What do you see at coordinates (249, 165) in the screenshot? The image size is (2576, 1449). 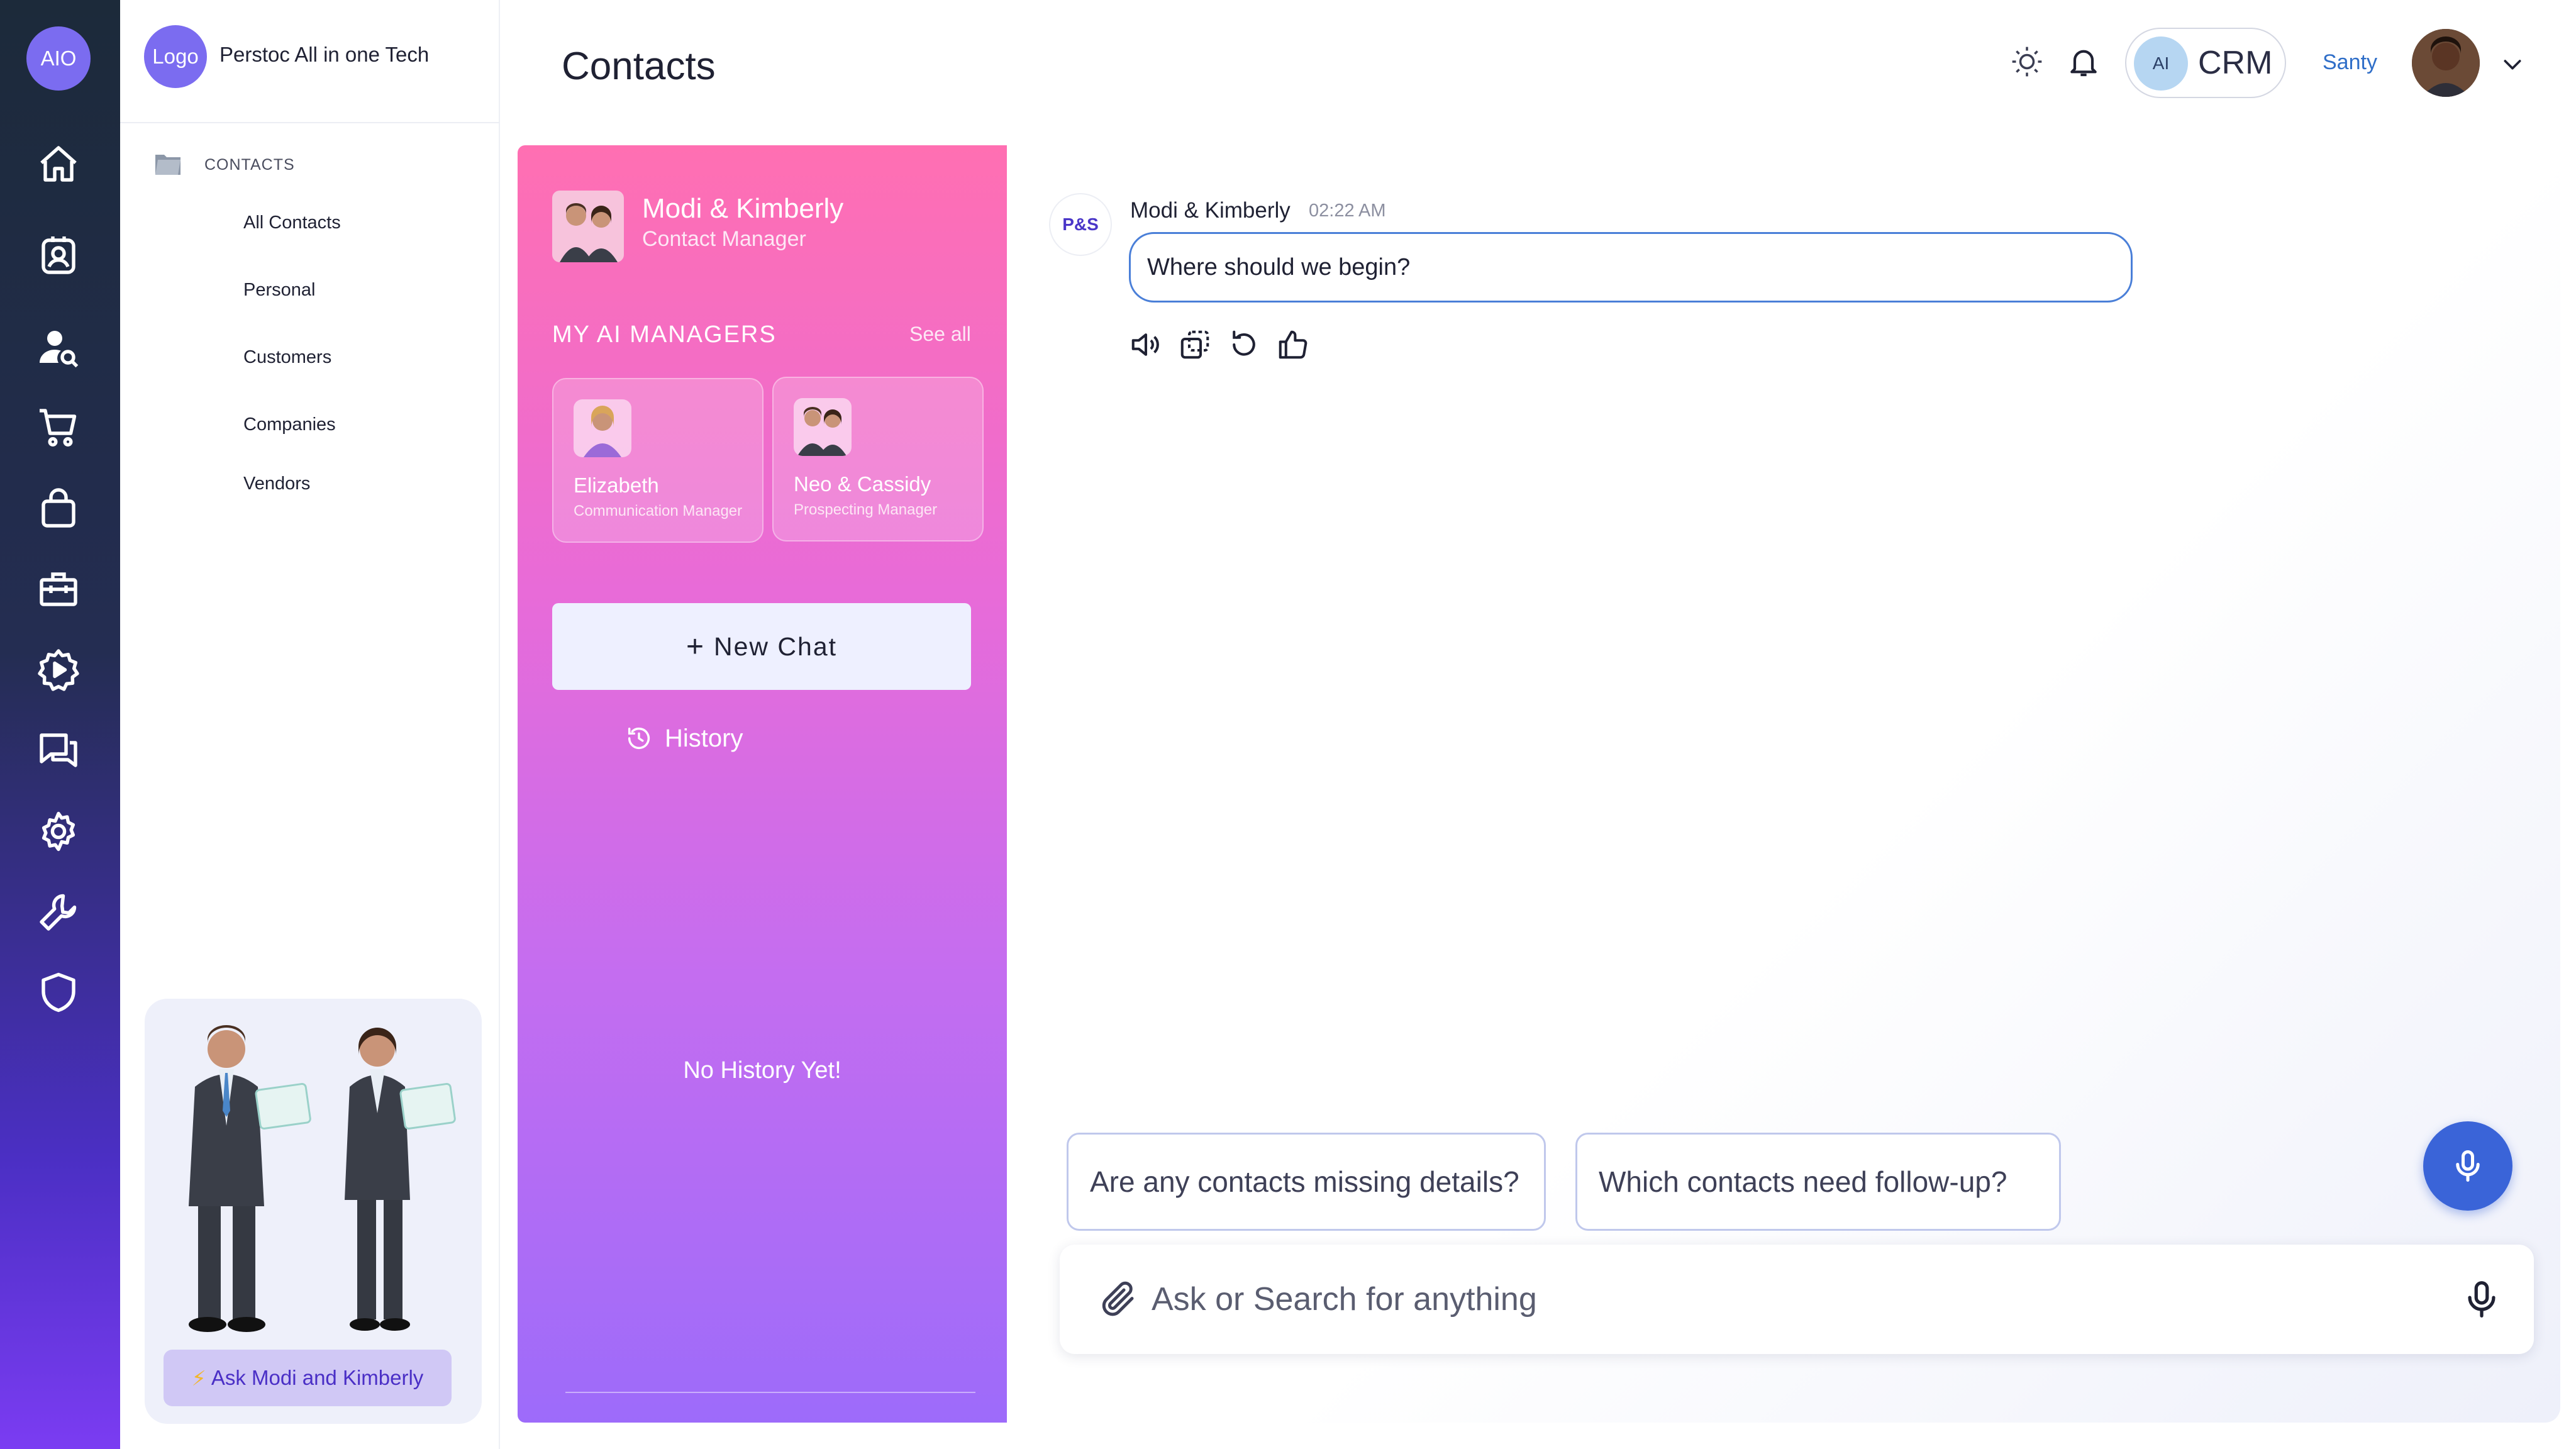 I see `section-label-contacts: CONTACTS` at bounding box center [249, 165].